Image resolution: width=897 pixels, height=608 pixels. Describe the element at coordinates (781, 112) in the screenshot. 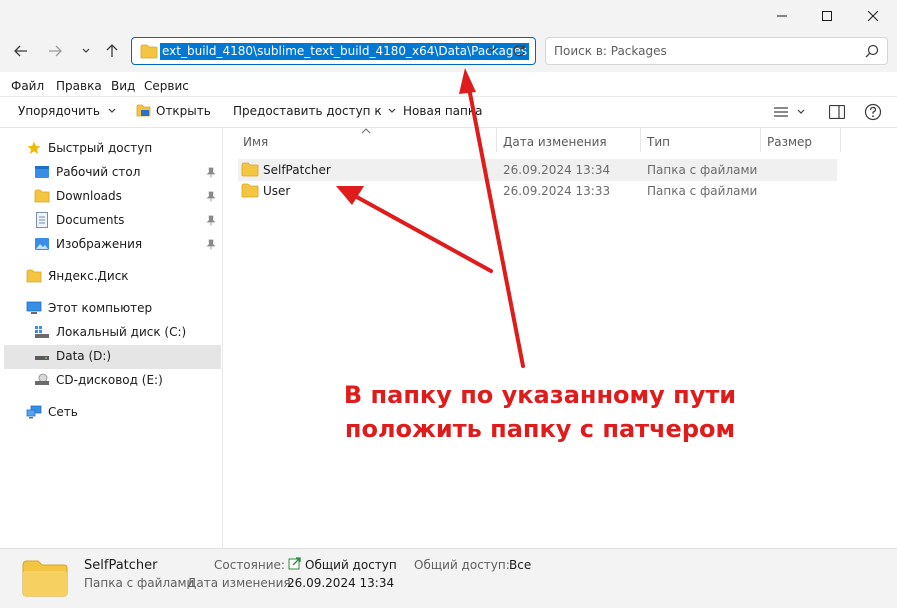

I see `list-view-icon` at that location.